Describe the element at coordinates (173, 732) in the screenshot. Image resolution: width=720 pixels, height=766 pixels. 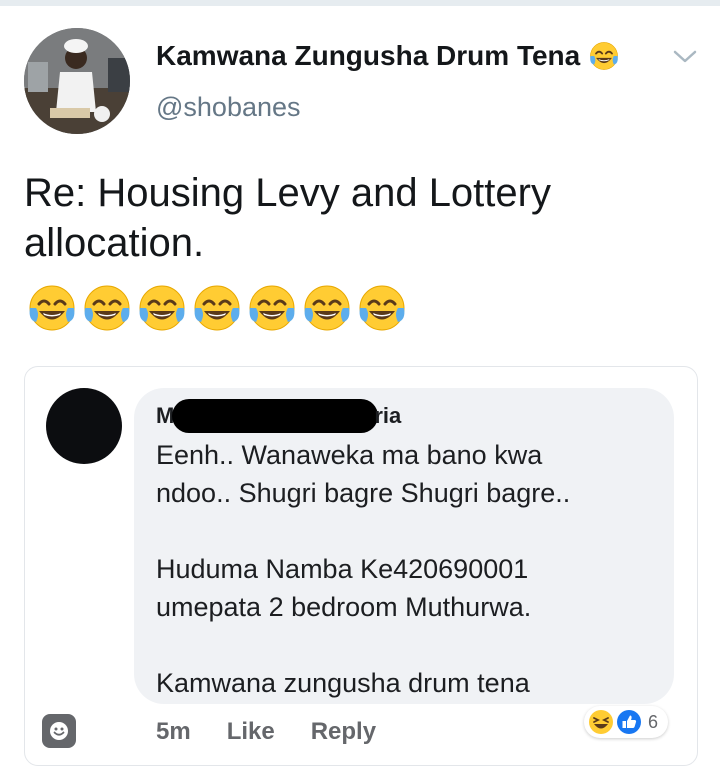
I see `comment-timestamp: 5m` at that location.